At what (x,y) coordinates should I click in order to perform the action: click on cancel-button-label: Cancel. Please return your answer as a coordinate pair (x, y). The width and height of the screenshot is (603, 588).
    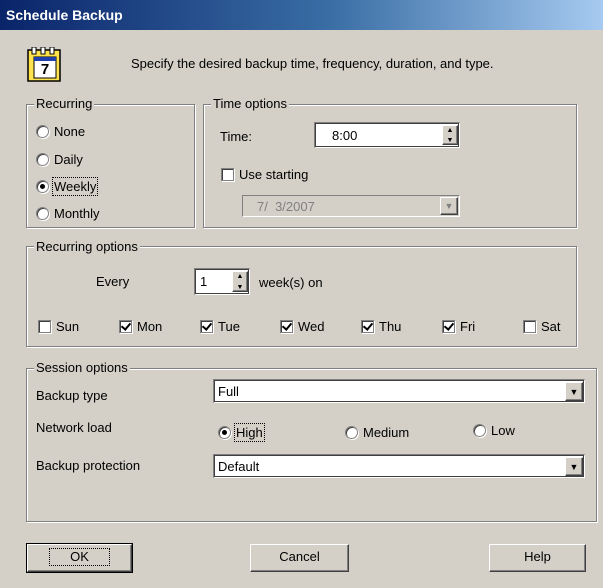
    Looking at the image, I should click on (299, 556).